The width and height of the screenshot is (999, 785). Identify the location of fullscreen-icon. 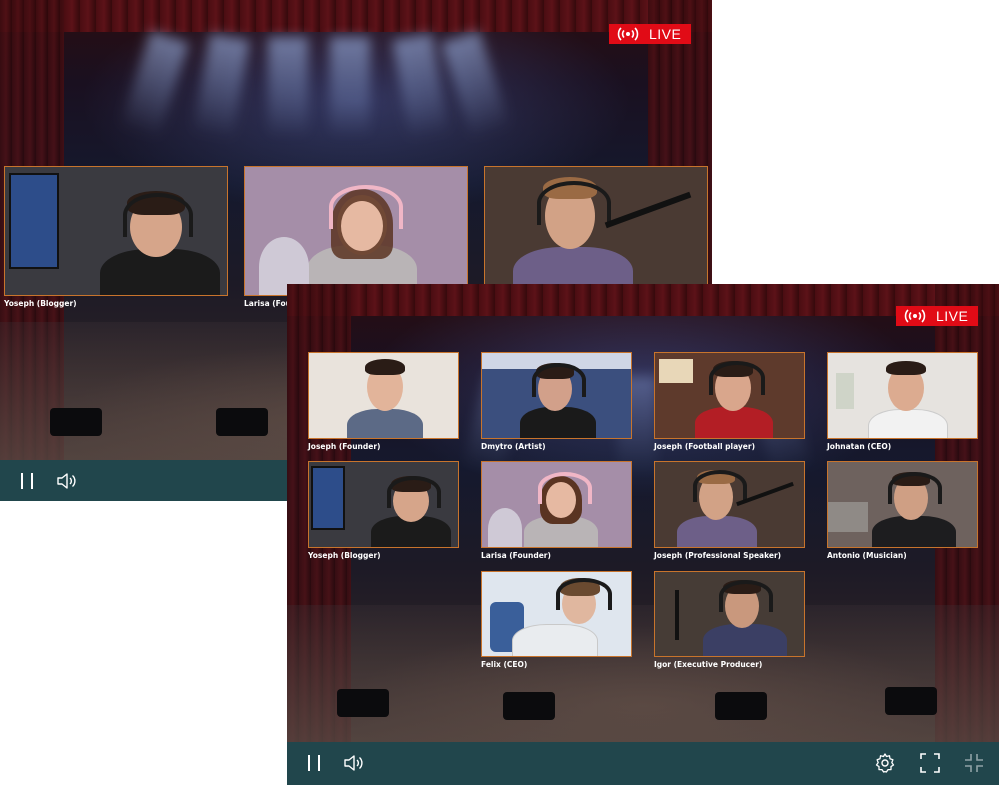
(930, 763).